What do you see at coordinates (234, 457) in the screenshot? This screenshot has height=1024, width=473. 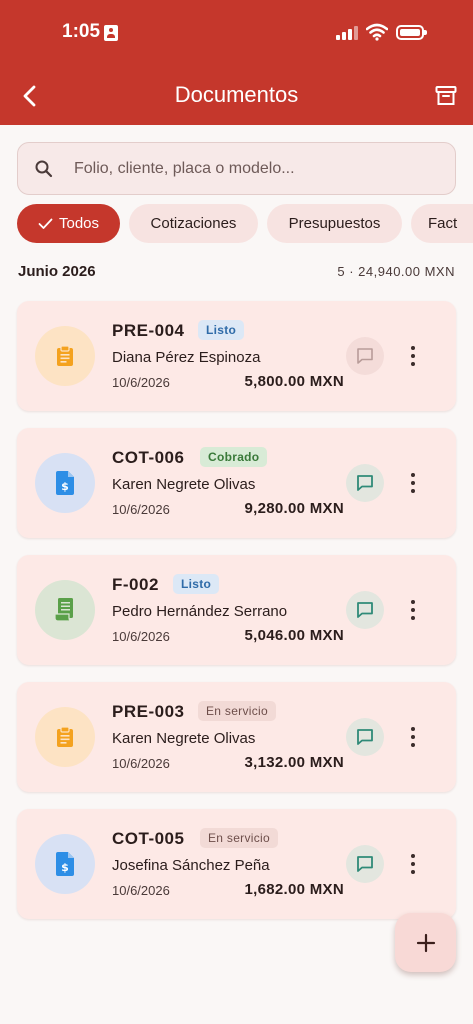 I see `status-badge: Cobrado` at bounding box center [234, 457].